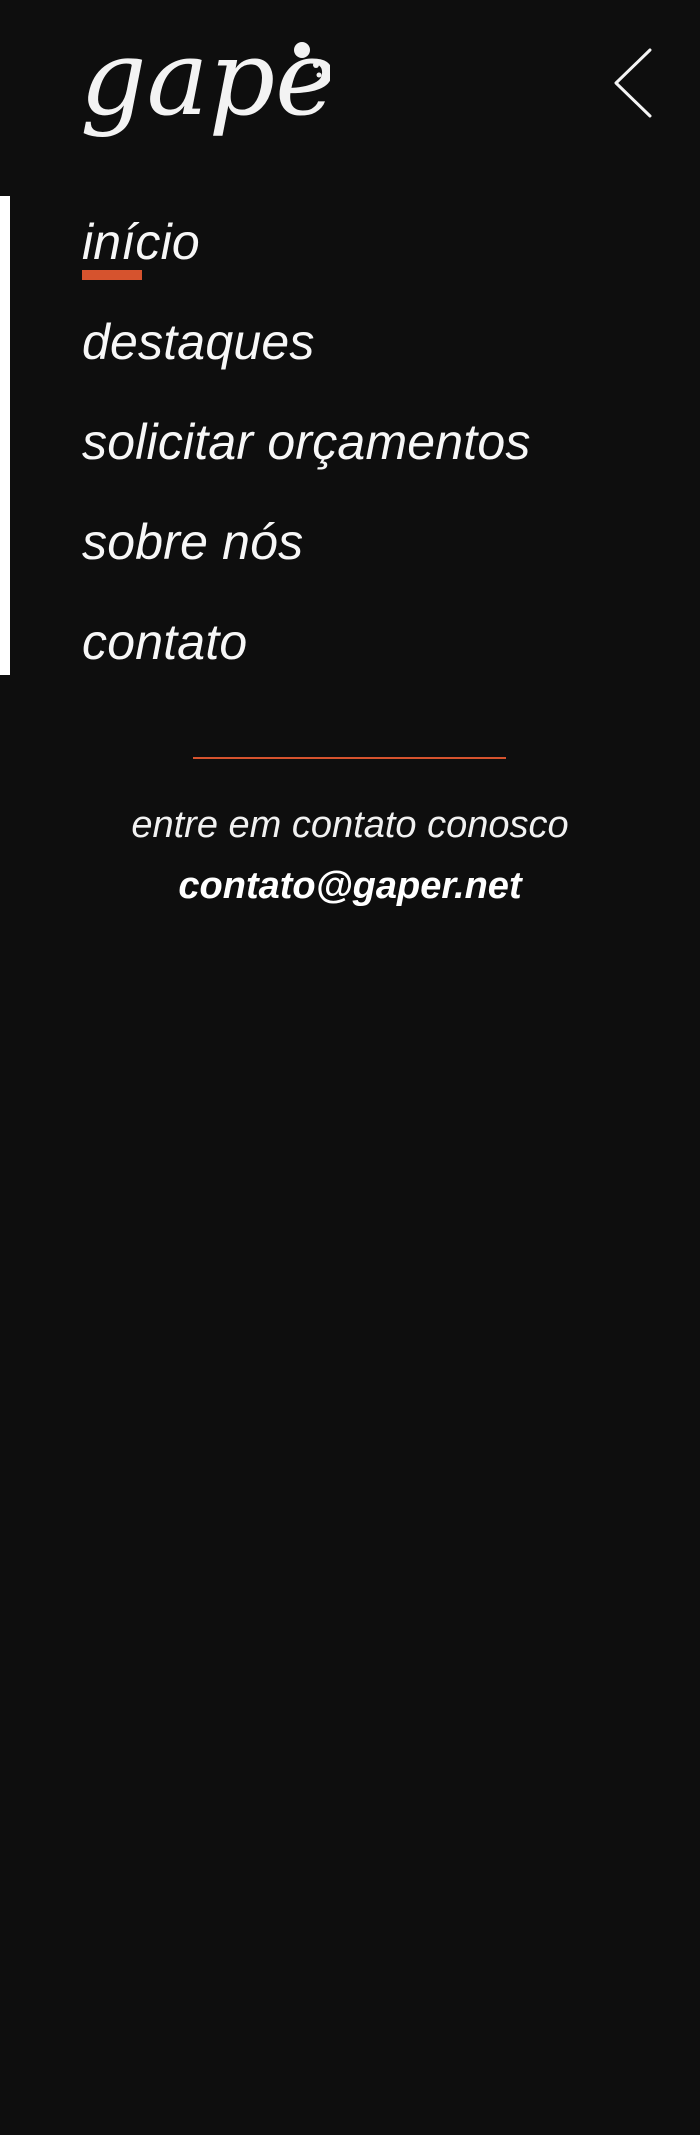  What do you see at coordinates (350, 825) in the screenshot?
I see `contact-prompt: entre em contato conosco` at bounding box center [350, 825].